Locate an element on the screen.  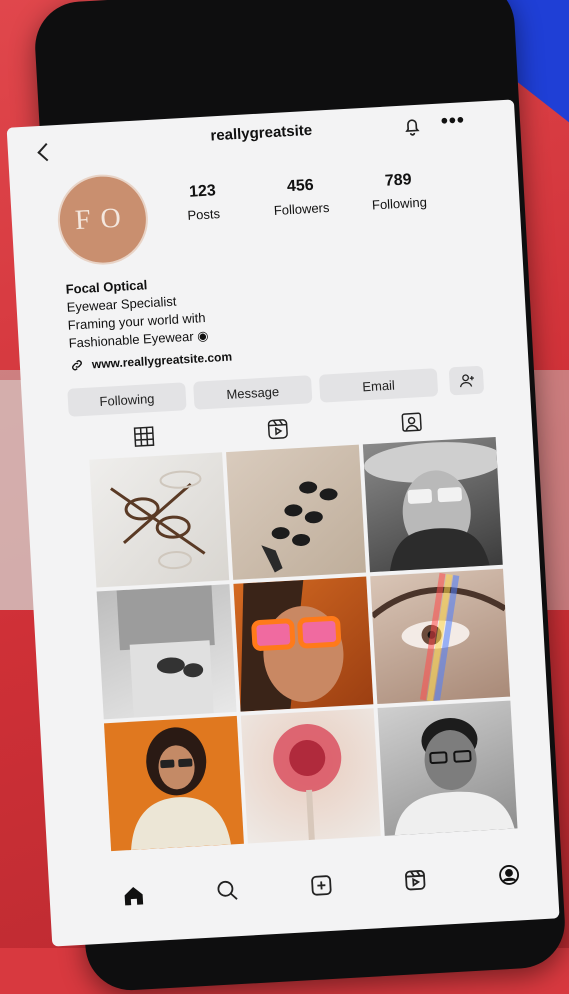
red-flower-image is located at coordinates (307, 782).